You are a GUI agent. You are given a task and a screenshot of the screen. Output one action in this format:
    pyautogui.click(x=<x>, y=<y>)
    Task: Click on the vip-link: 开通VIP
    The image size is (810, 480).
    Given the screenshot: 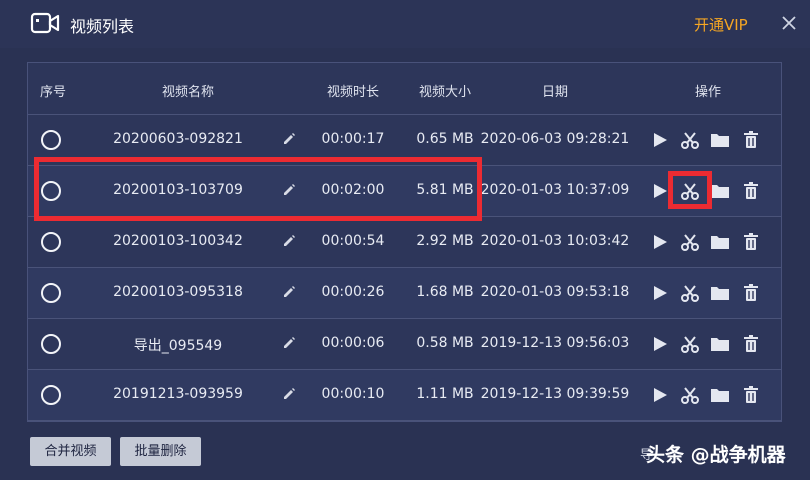 What is the action you would take?
    pyautogui.click(x=721, y=24)
    